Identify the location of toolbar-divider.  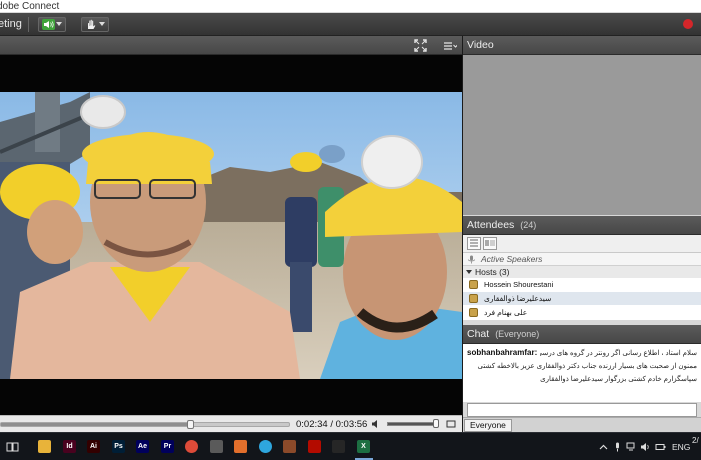
(28, 24).